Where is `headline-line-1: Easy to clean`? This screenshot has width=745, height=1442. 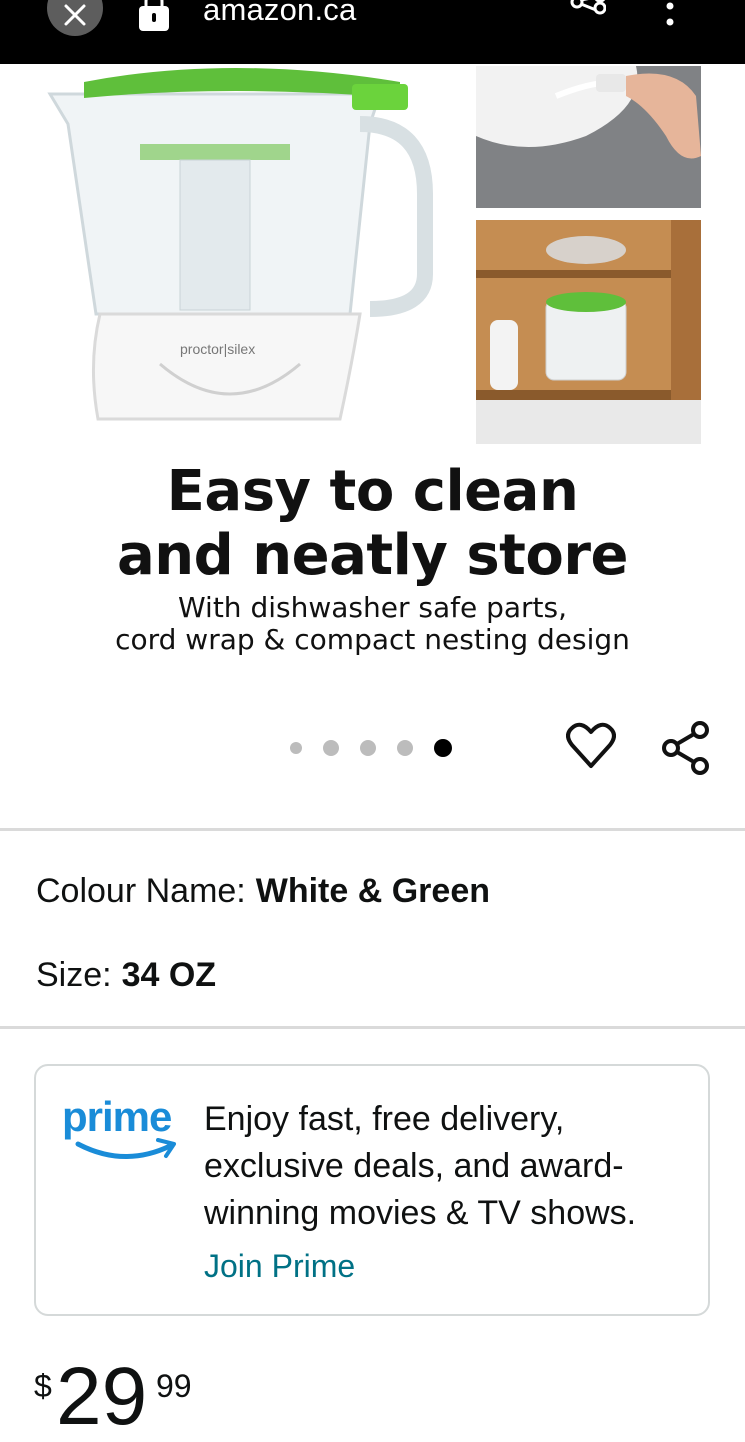 headline-line-1: Easy to clean is located at coordinates (372, 491).